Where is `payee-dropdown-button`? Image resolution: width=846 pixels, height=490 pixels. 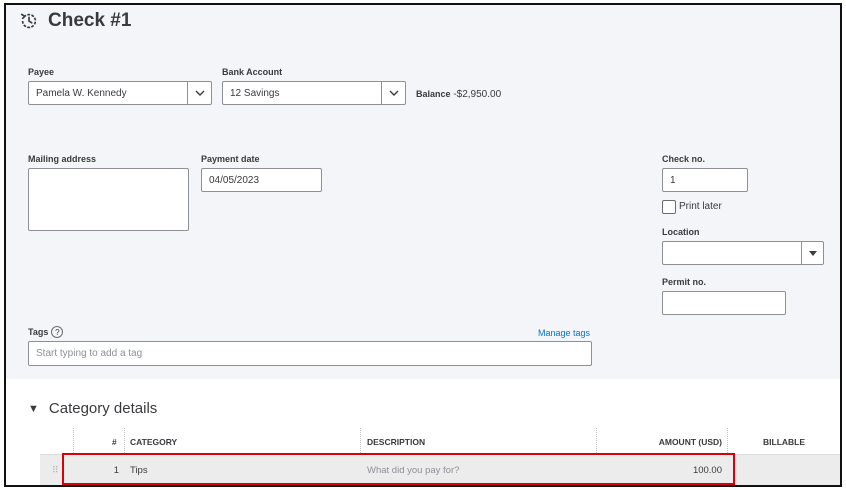
payee-dropdown-button is located at coordinates (199, 93).